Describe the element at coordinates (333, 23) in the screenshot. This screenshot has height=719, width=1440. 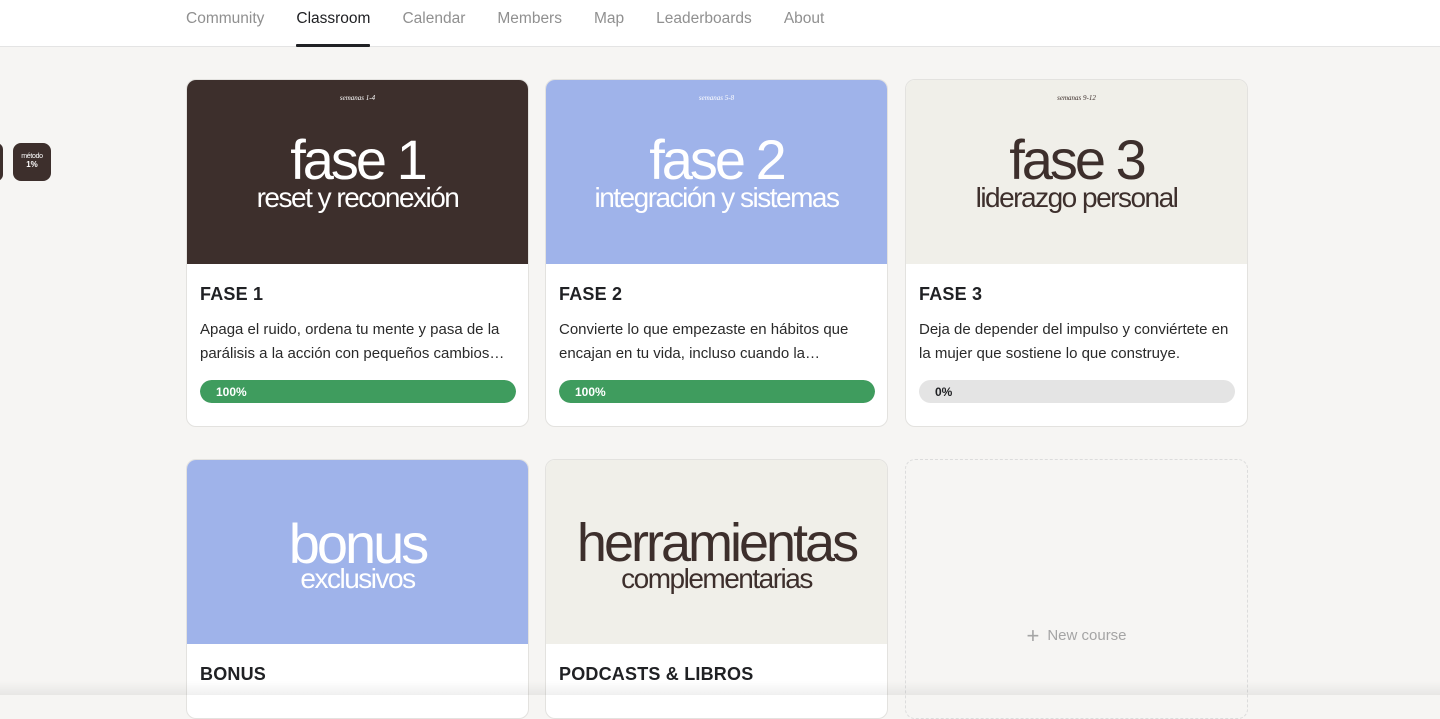
I see `tab-classroom: Classroom` at that location.